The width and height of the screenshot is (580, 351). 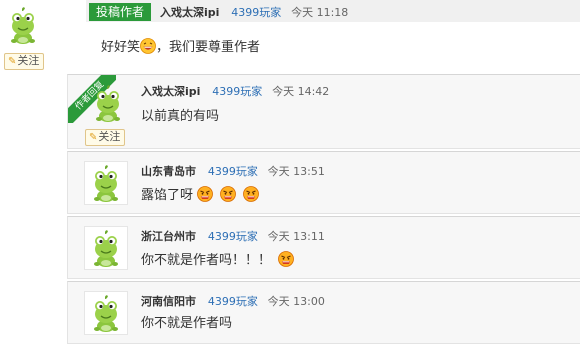 I want to click on post-meta: 入戏太深ipi 4399玩家 今天 11:18, so click(x=254, y=12).